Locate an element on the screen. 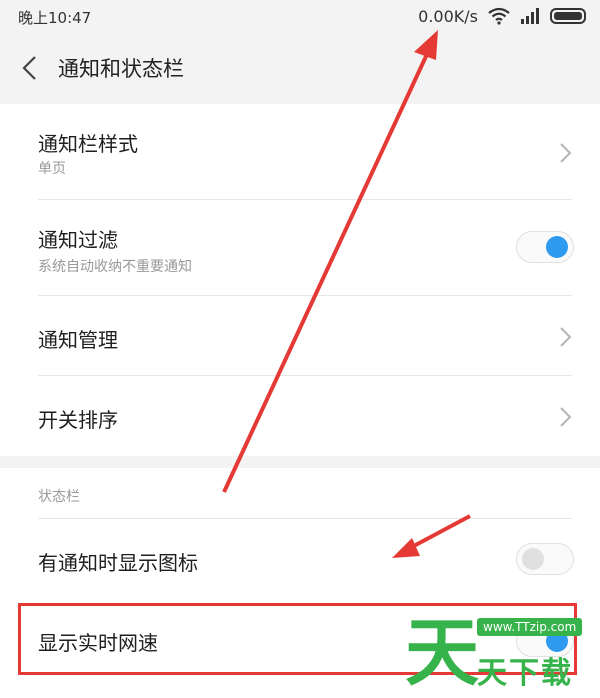 The image size is (600, 698). signal-icon is located at coordinates (530, 16).